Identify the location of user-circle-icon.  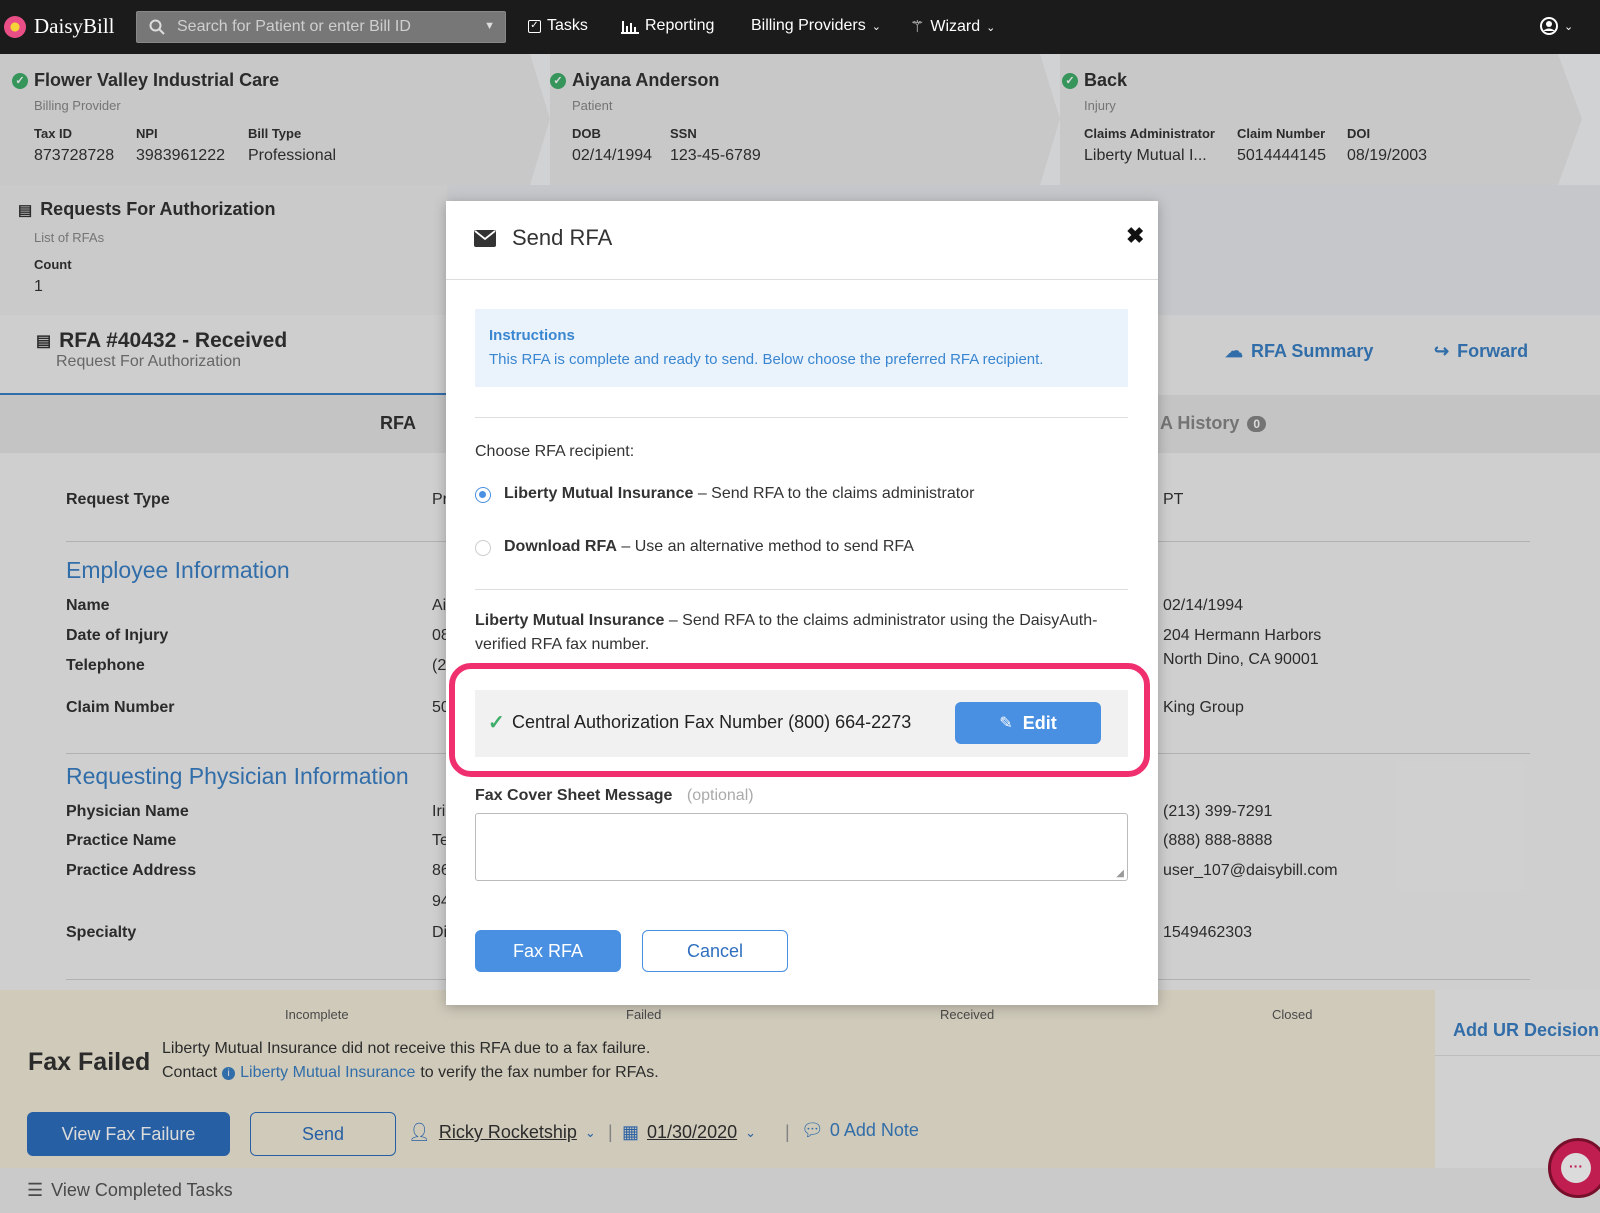
(1549, 26).